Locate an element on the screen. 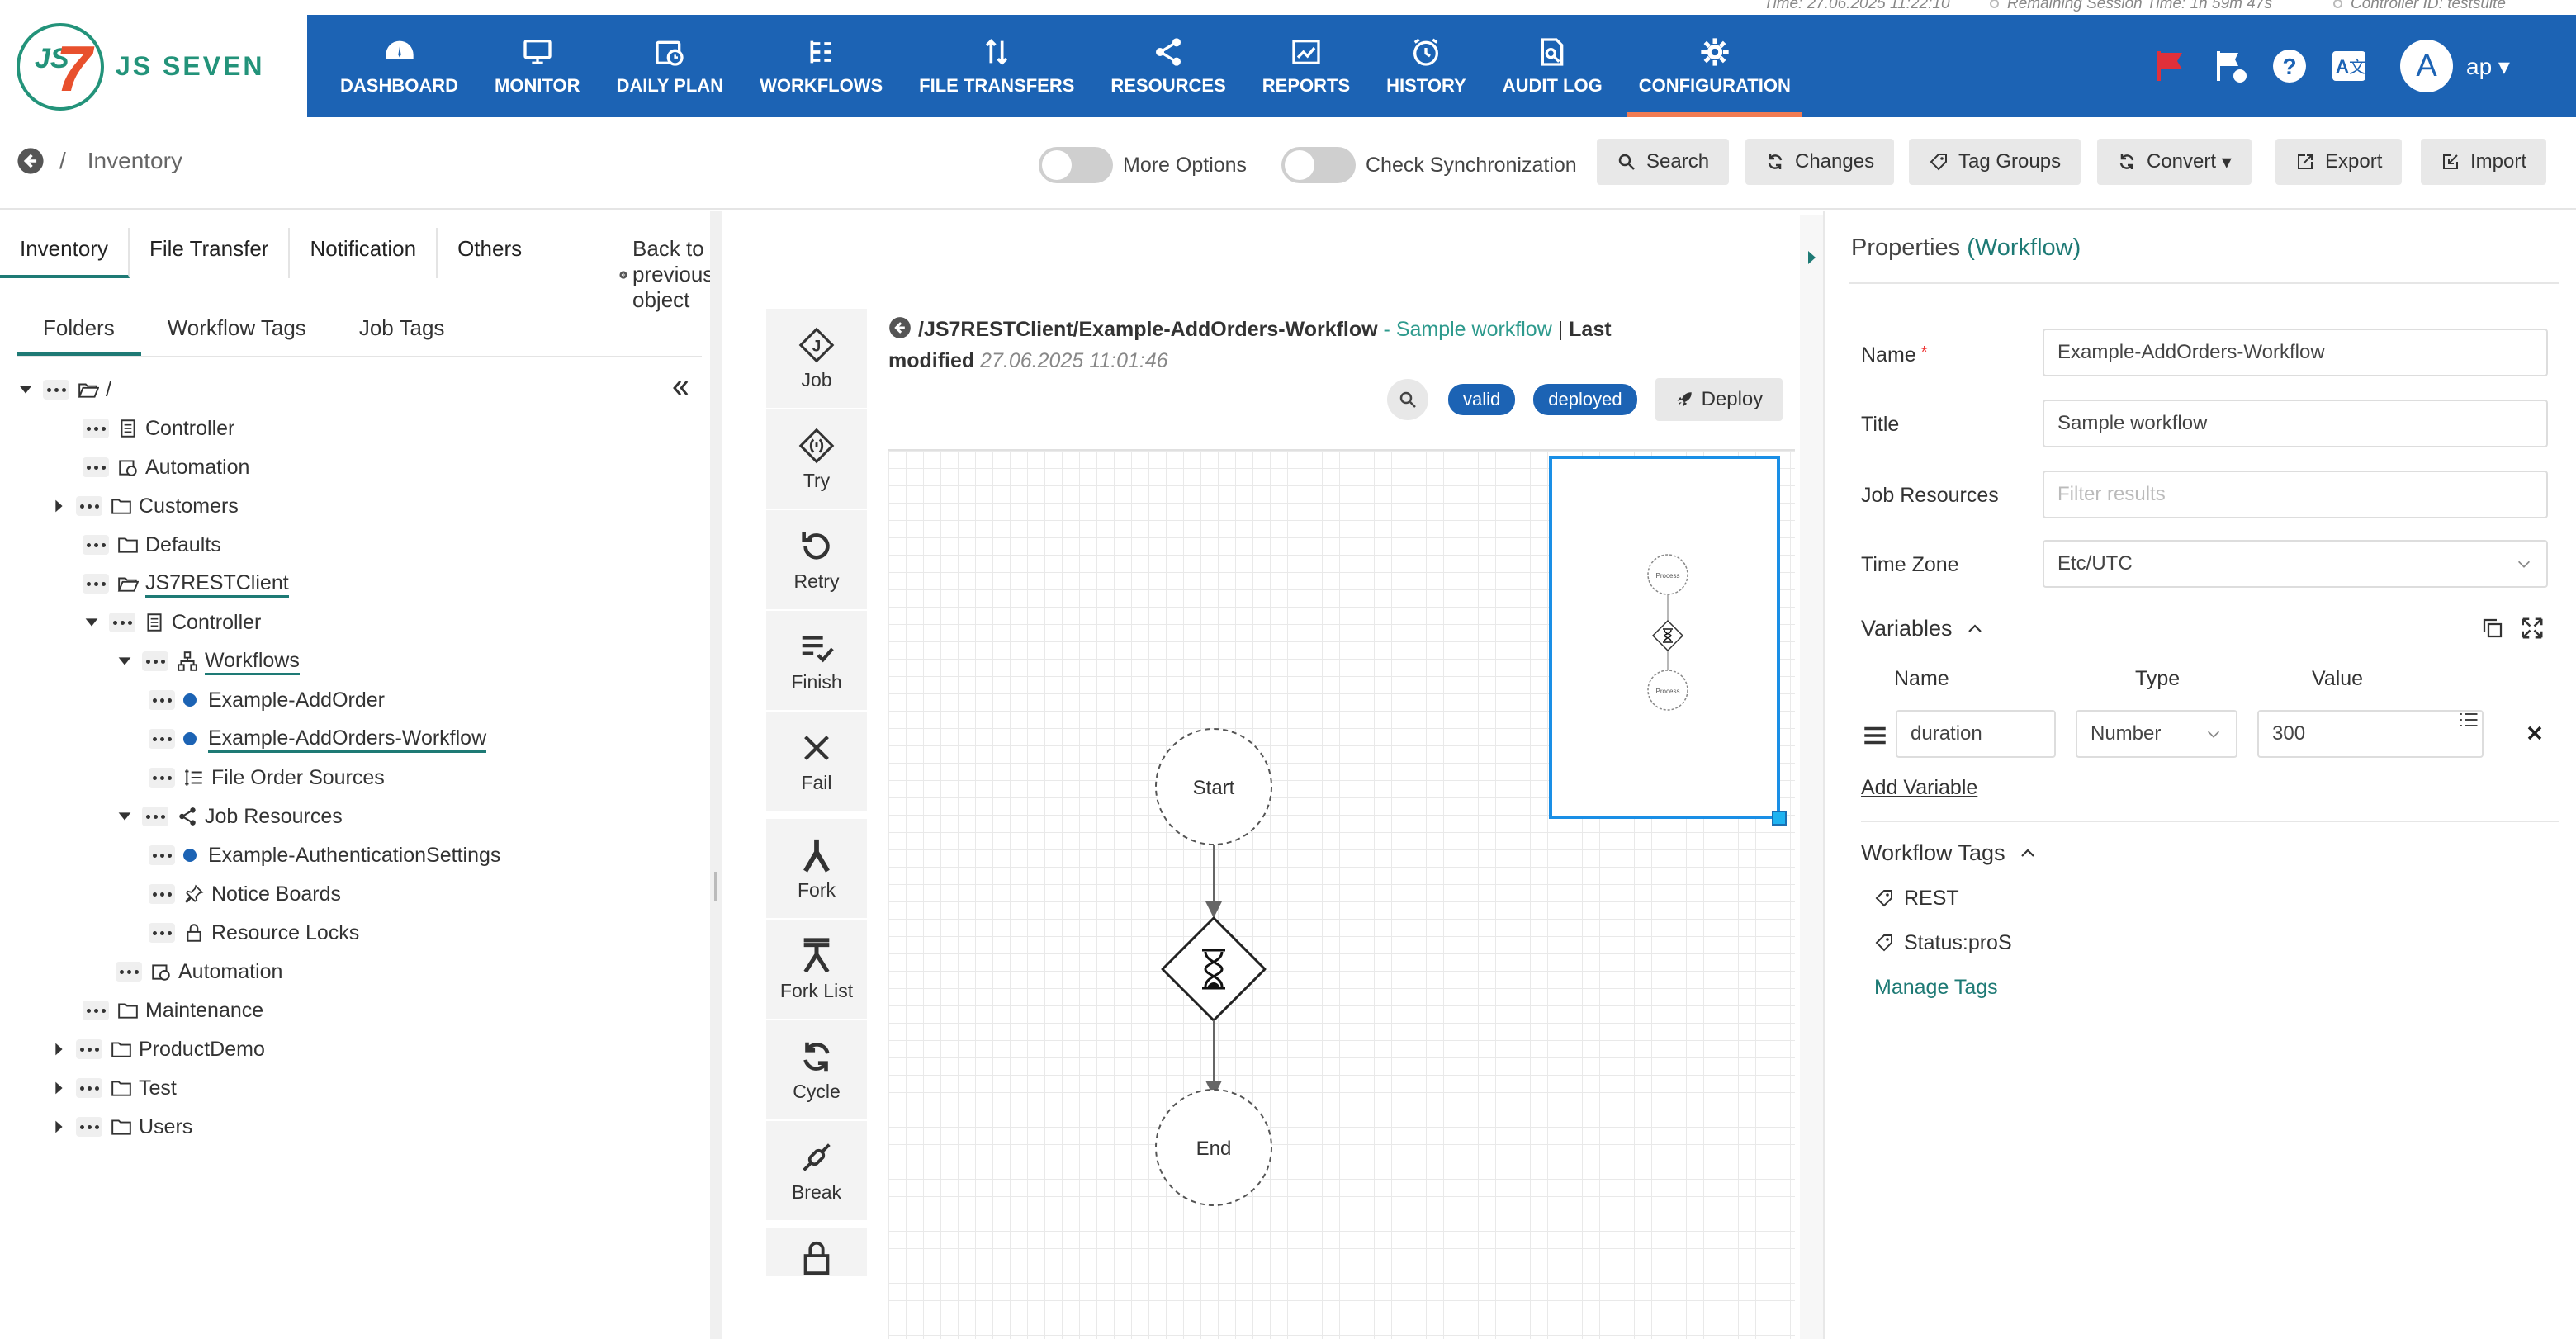  translate-icon: A文 is located at coordinates (2349, 66).